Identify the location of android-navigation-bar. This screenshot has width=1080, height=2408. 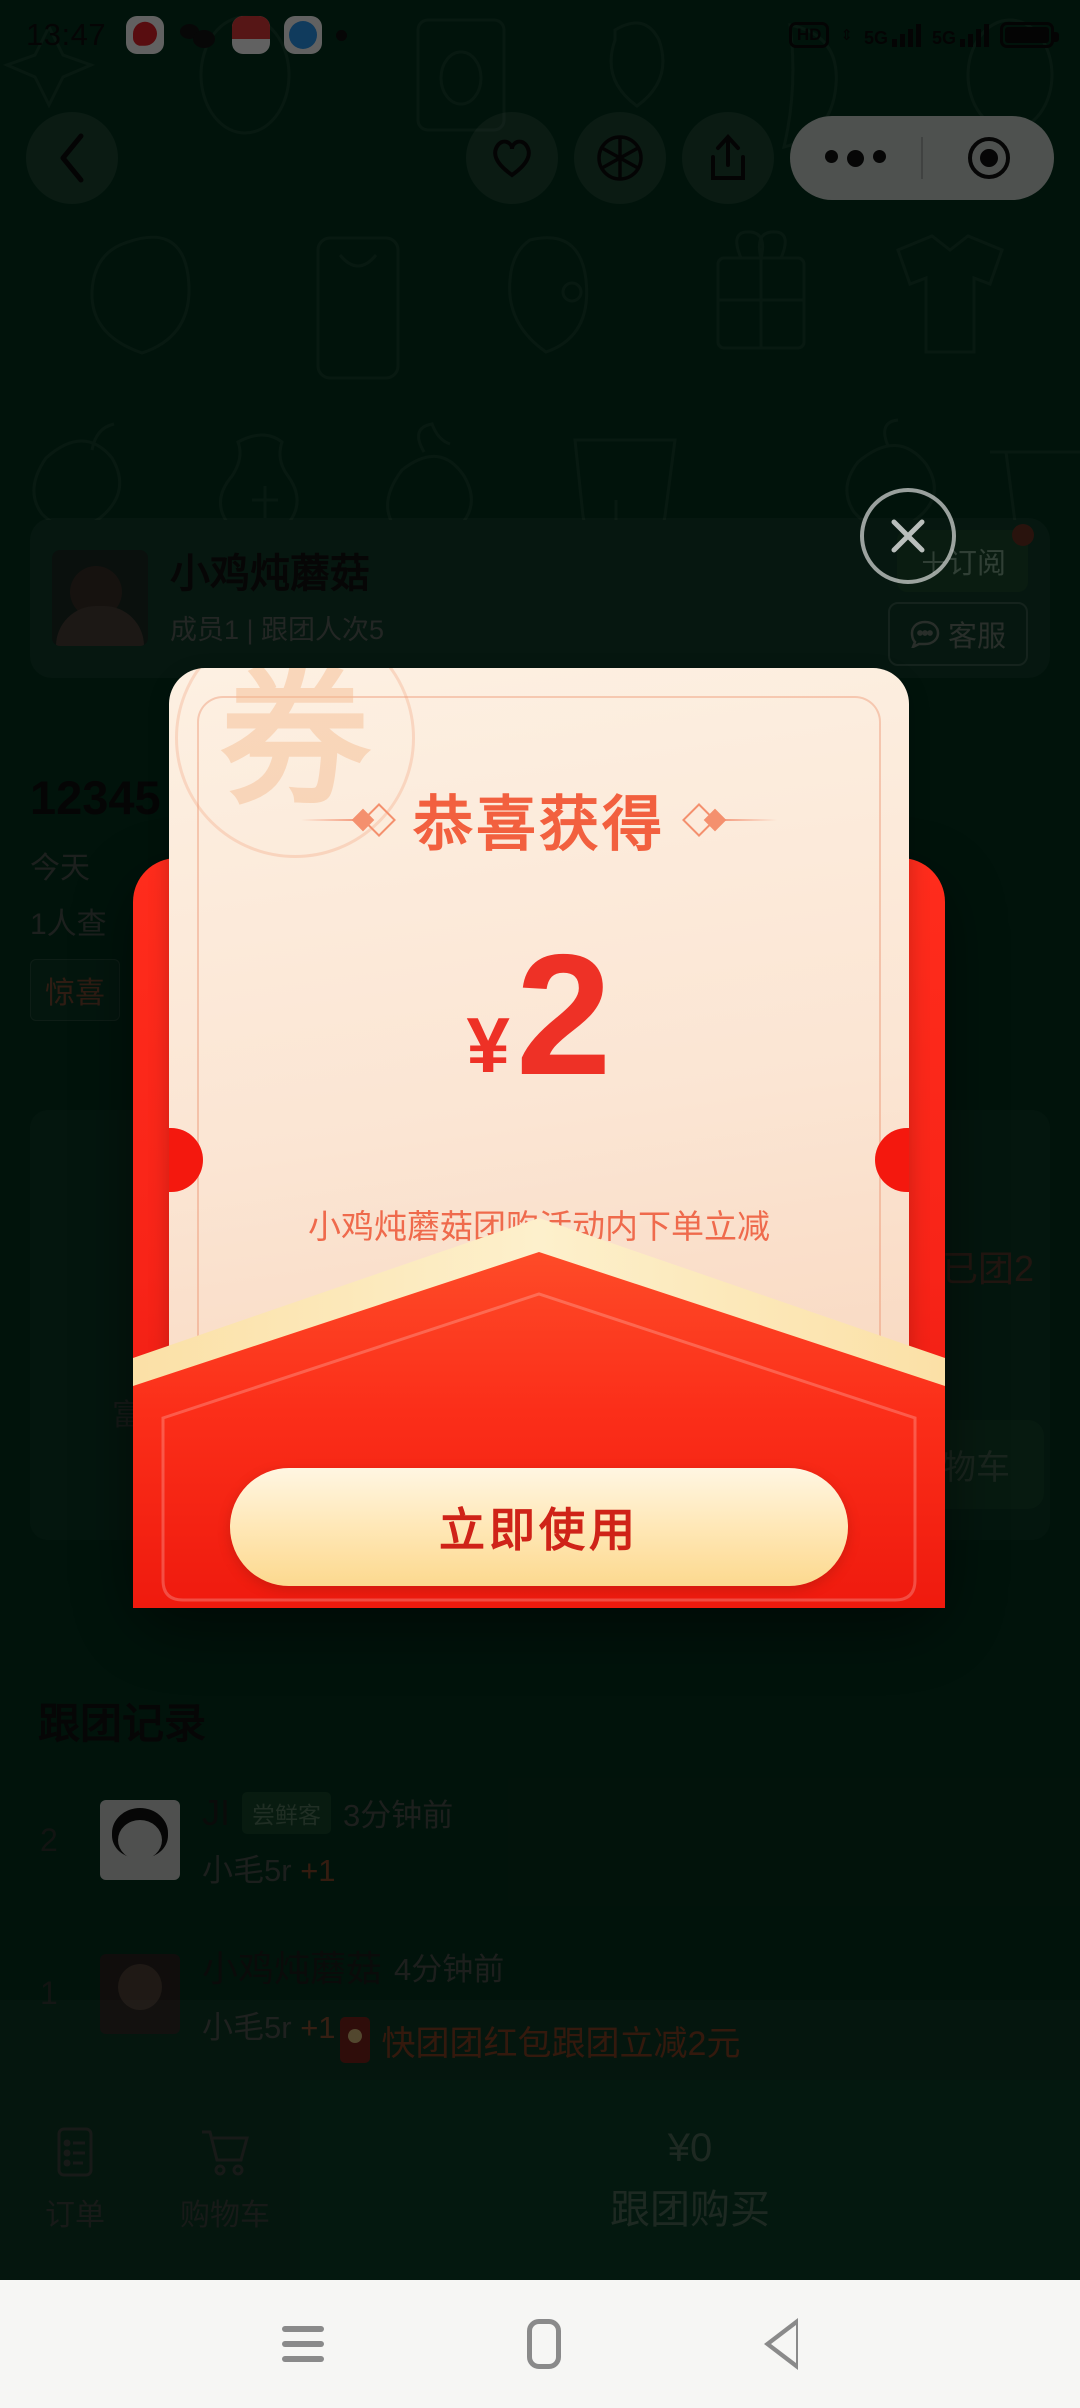
(540, 2344).